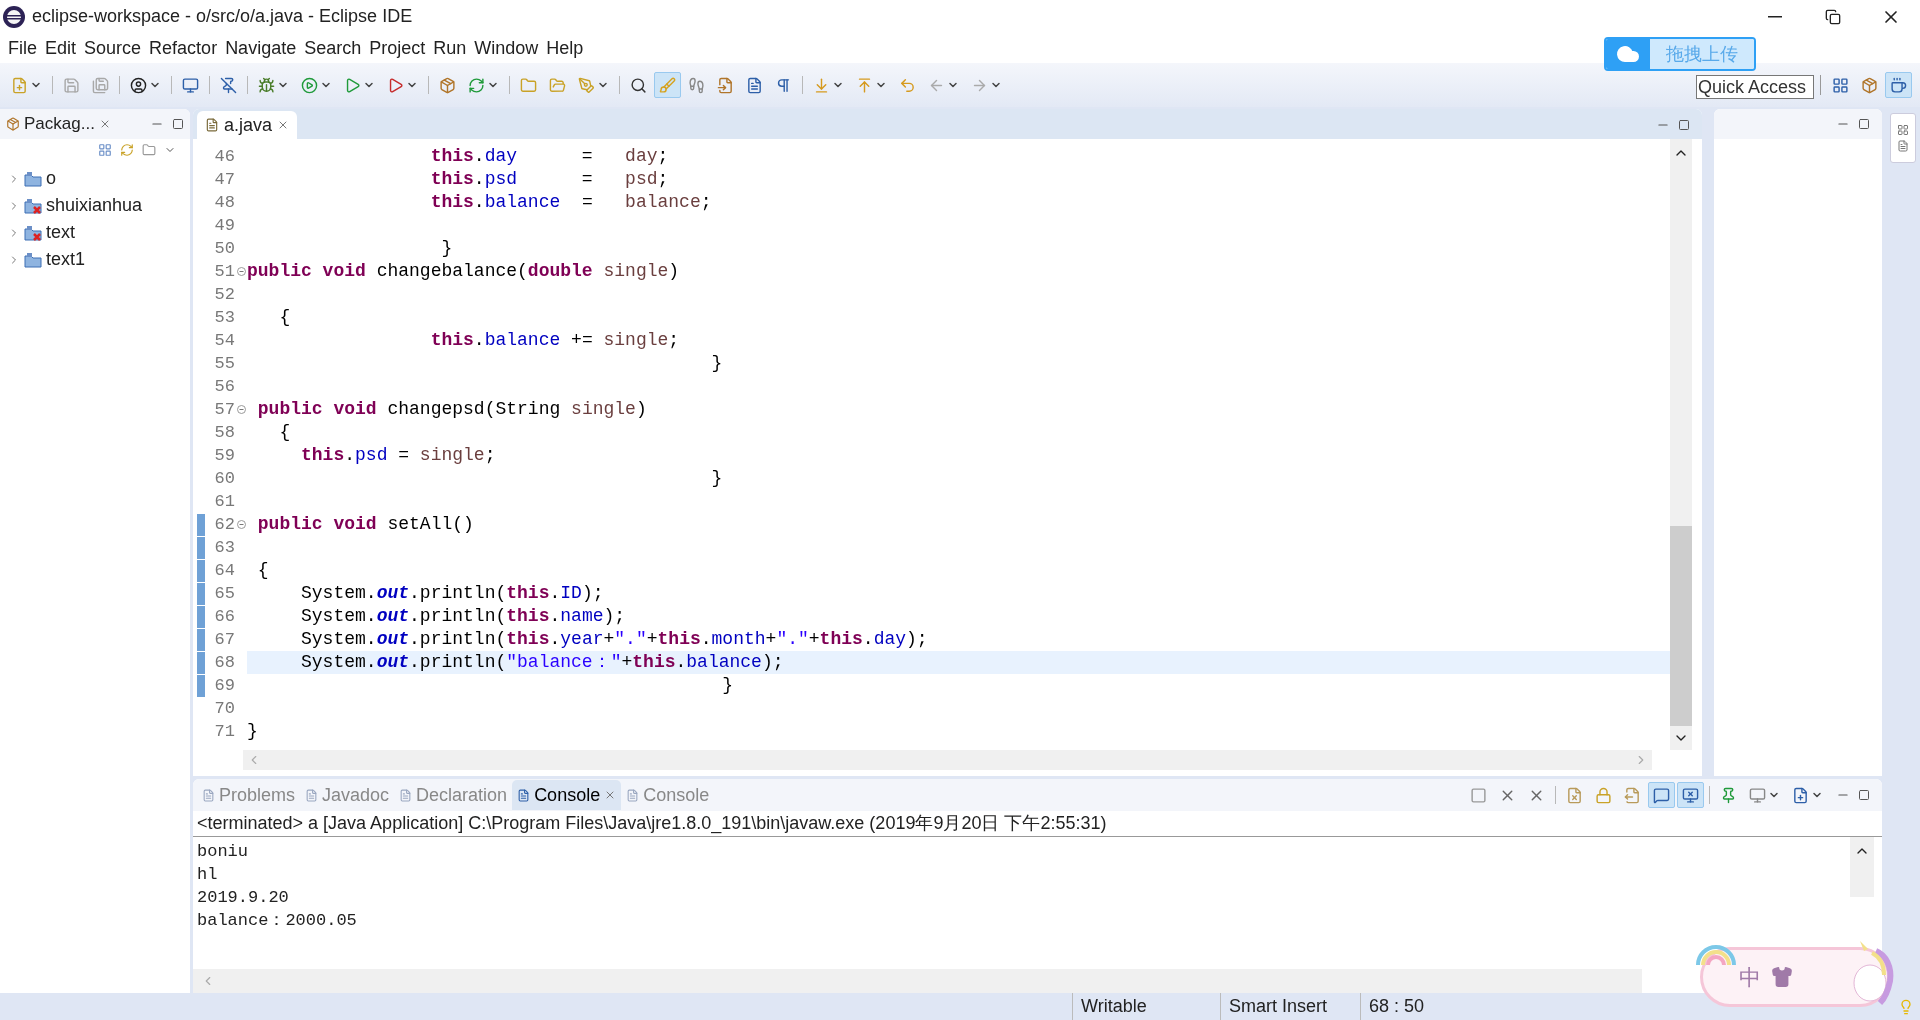 The image size is (1920, 1020). I want to click on menu-item: Source, so click(113, 48).